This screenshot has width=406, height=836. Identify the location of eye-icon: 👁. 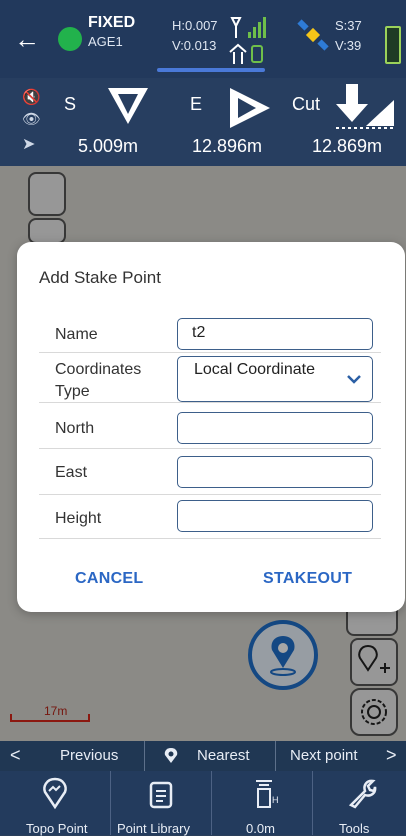
(31, 119).